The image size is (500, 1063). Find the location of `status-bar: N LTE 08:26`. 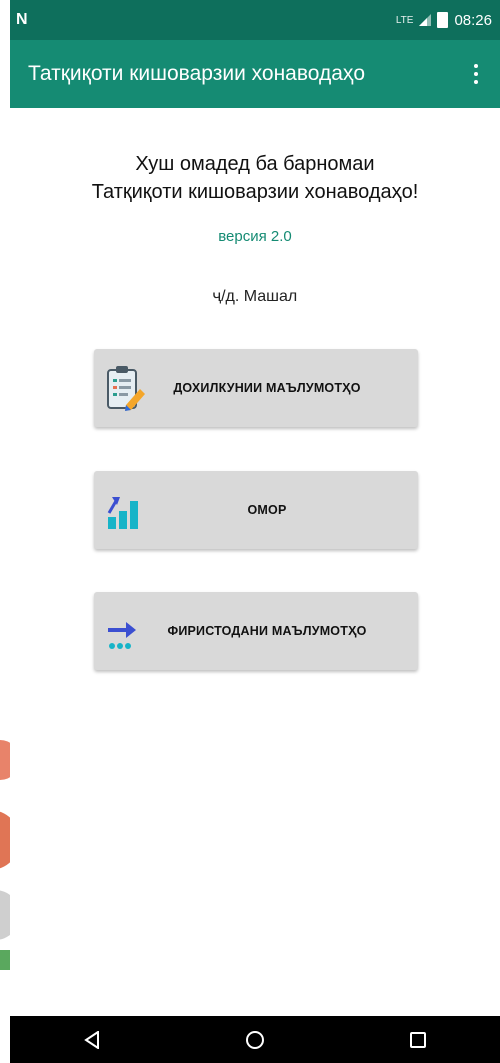

status-bar: N LTE 08:26 is located at coordinates (255, 20).